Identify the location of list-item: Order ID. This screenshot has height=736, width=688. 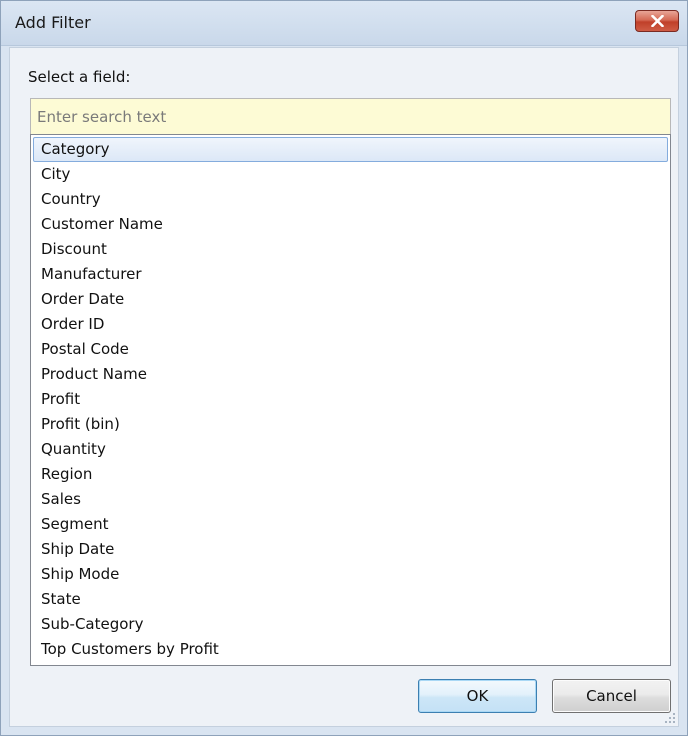
(350, 324).